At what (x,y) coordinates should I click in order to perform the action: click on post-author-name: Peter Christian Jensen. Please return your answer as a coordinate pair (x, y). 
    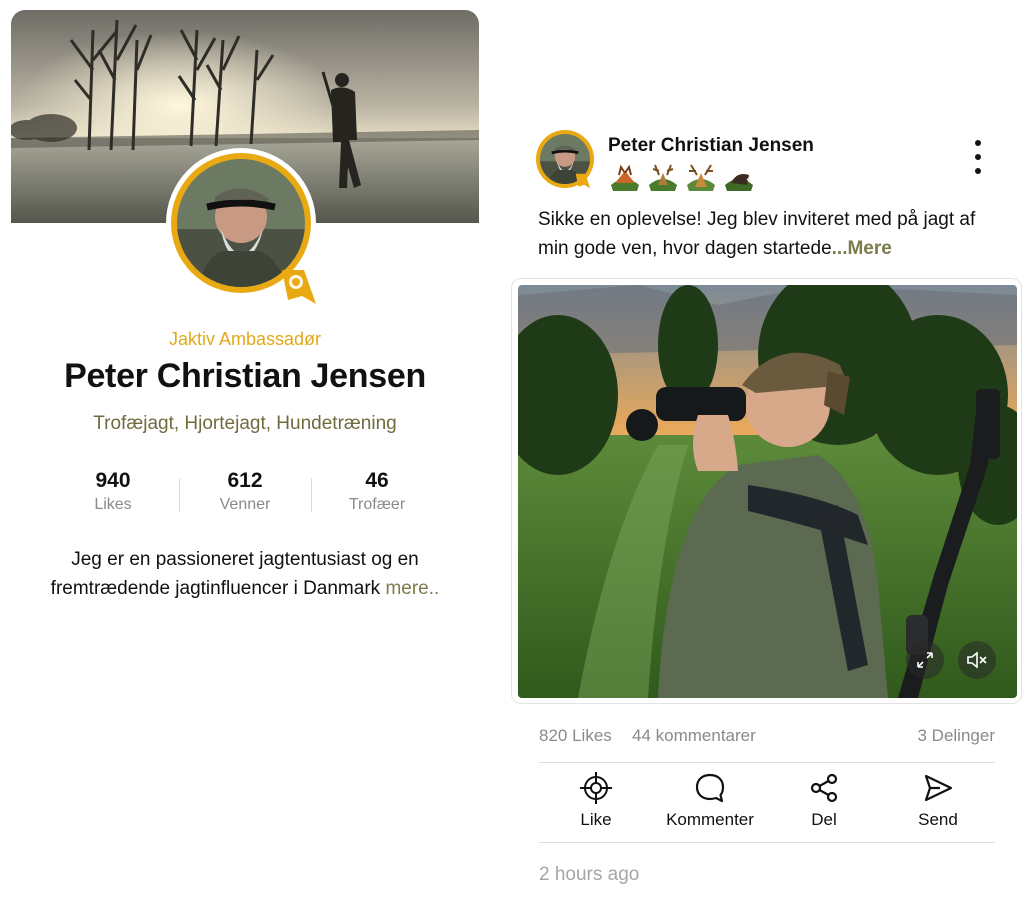
    Looking at the image, I should click on (711, 146).